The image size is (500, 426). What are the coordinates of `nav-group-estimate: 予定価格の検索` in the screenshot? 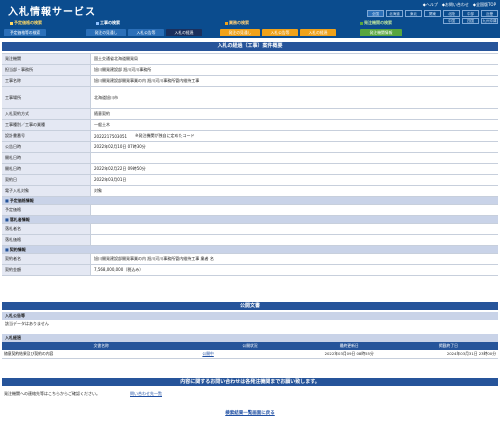 It's located at (26, 23).